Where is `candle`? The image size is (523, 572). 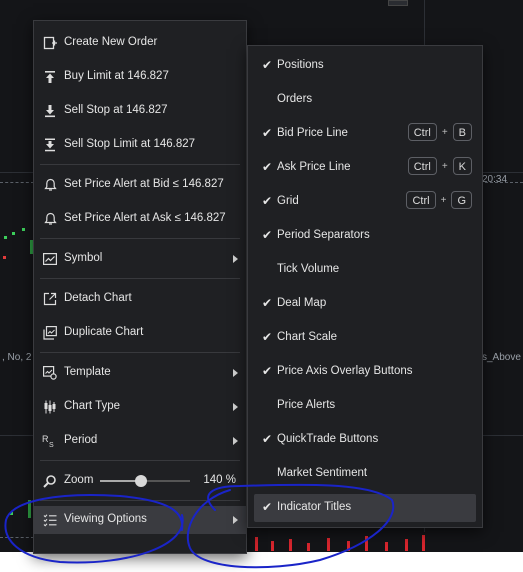
candle is located at coordinates (29, 509).